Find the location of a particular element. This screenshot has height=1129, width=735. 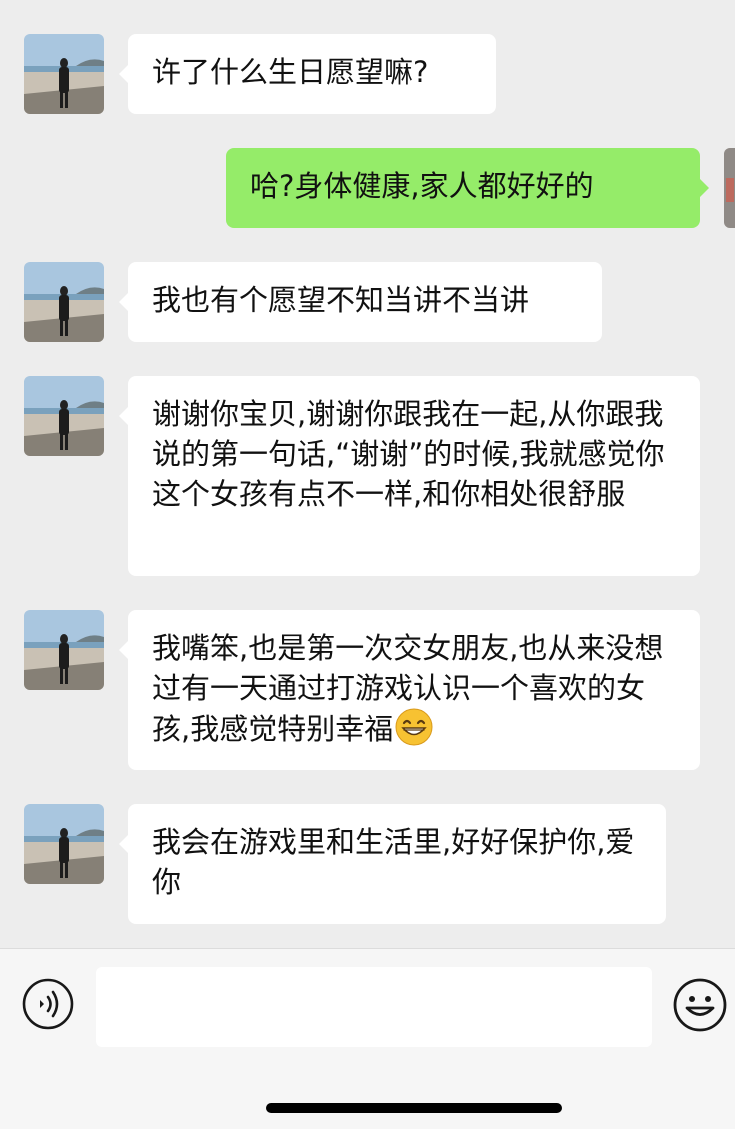

message-text: 我会在游戏里和生活里,好好保护你,爱你 is located at coordinates (393, 862).